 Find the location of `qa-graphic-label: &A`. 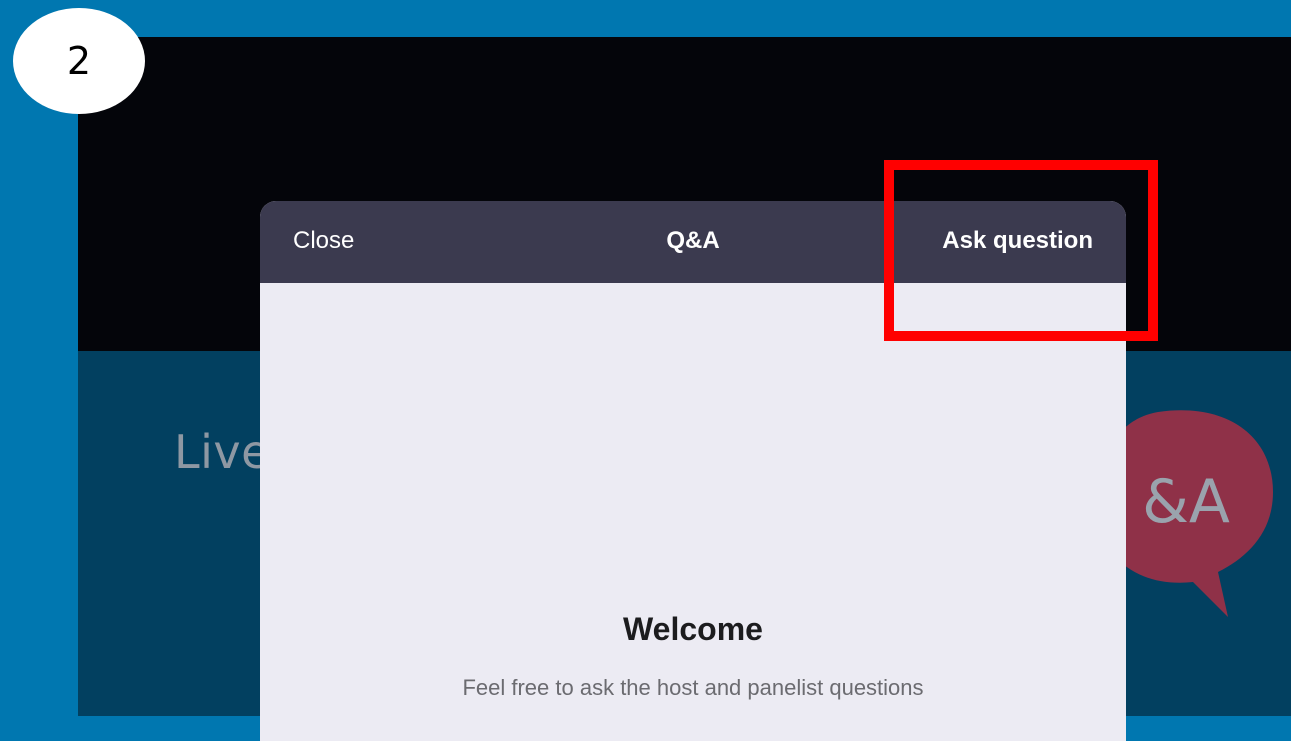

qa-graphic-label: &A is located at coordinates (1186, 502).